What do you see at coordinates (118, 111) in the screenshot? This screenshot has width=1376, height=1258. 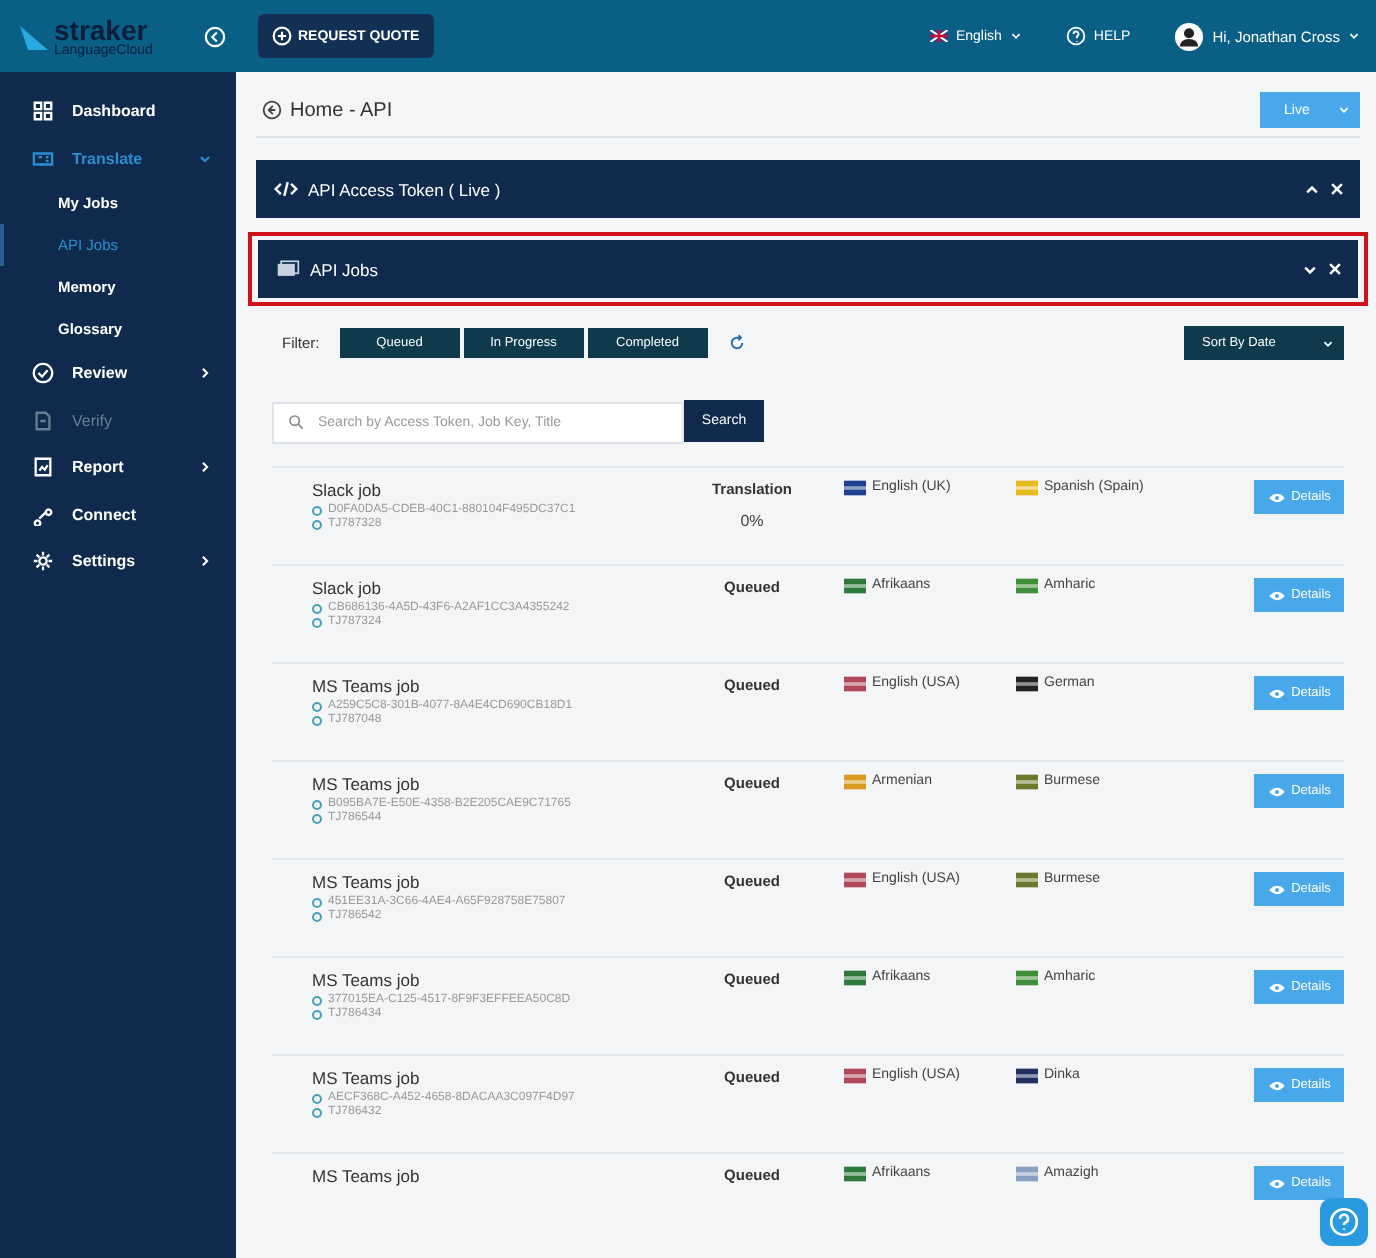 I see `sidebar-item: Dashboard` at bounding box center [118, 111].